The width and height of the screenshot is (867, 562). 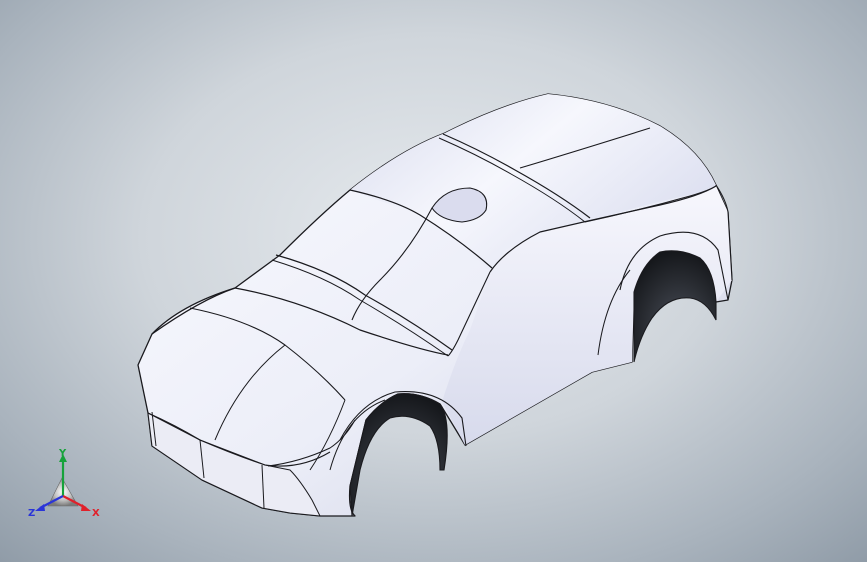 I want to click on triad-graphic: Y X Z, so click(x=64, y=483).